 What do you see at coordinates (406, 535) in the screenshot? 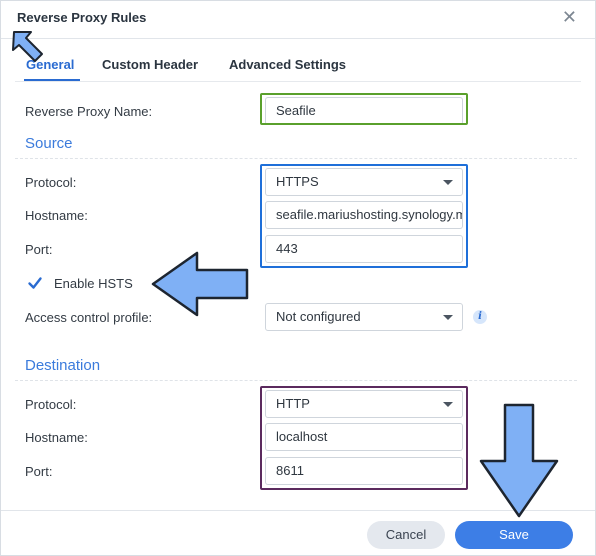
I see `cancel-button: Cancel` at bounding box center [406, 535].